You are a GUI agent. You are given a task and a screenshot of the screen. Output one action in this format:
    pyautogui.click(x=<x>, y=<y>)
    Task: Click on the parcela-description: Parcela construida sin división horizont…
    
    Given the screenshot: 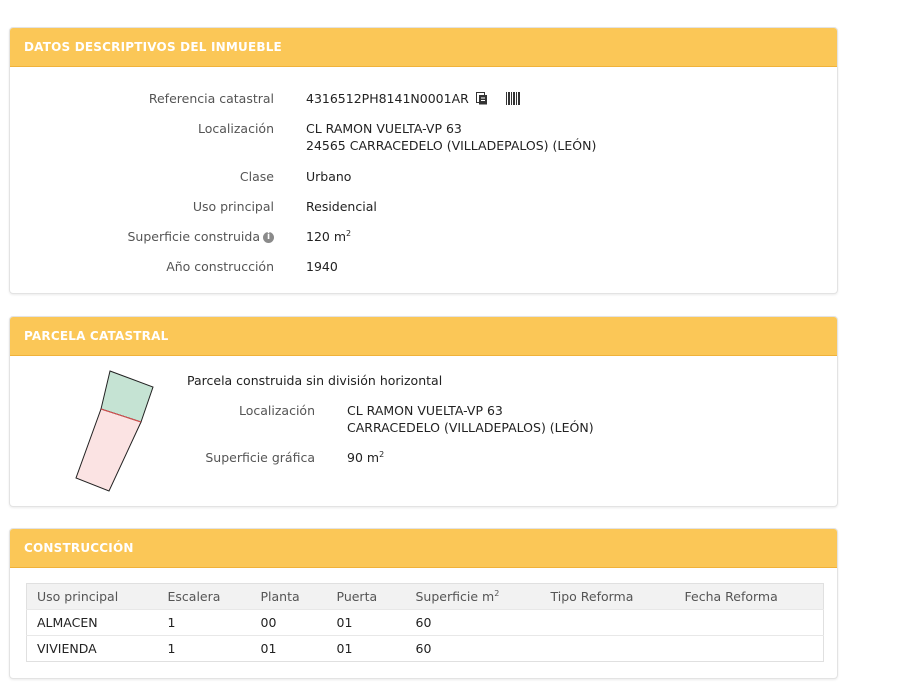 What is the action you would take?
    pyautogui.click(x=315, y=380)
    